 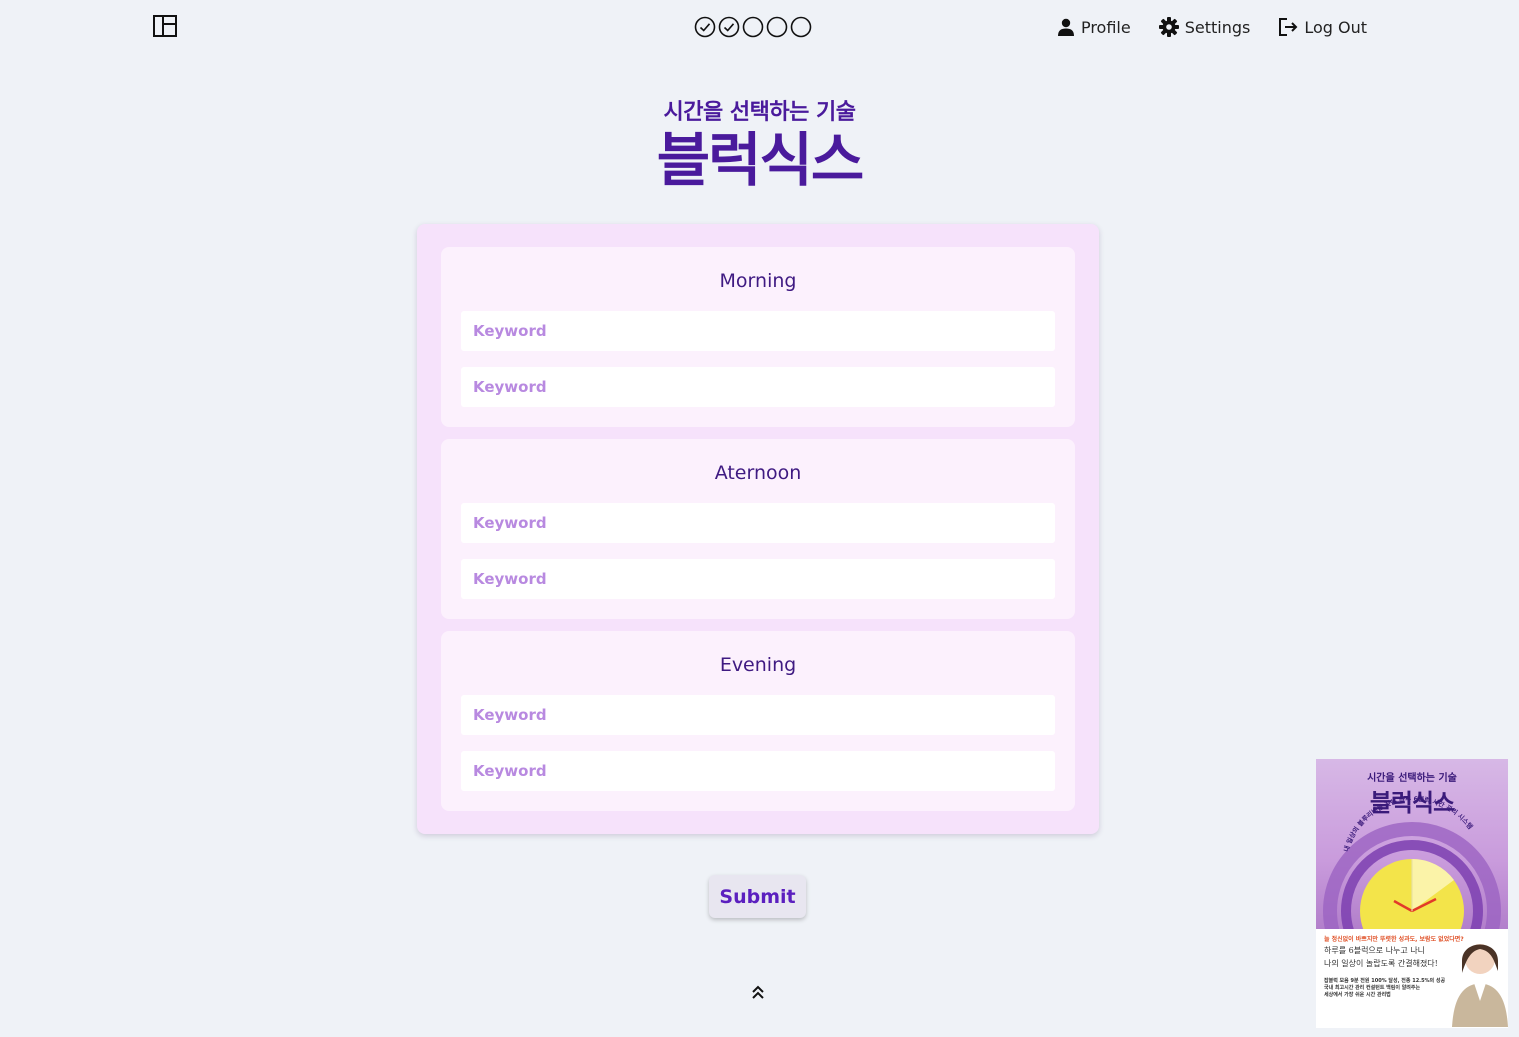 What do you see at coordinates (1066, 27) in the screenshot?
I see `person-icon` at bounding box center [1066, 27].